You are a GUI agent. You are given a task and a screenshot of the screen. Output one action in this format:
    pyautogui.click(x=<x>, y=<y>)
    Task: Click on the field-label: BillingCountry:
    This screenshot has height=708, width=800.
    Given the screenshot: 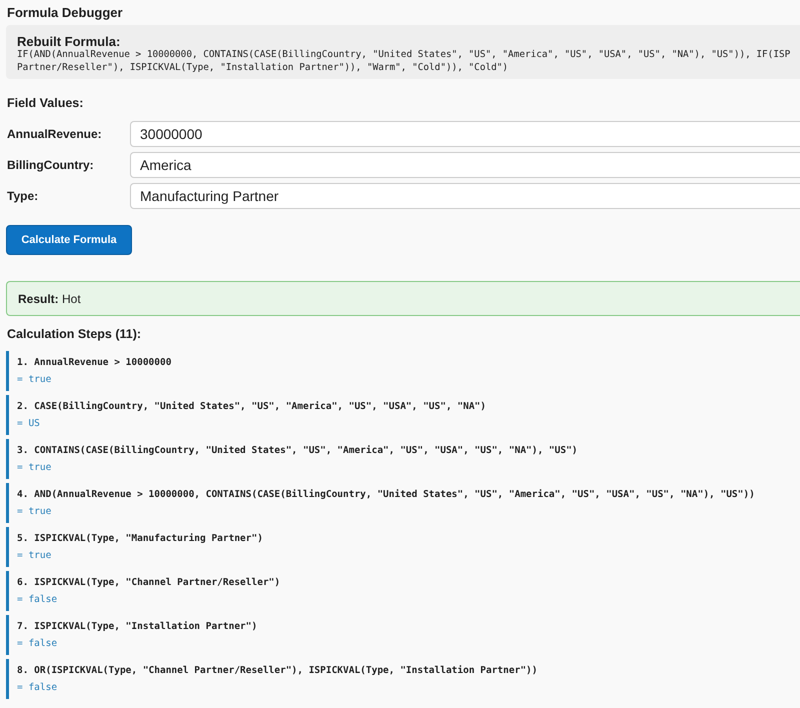 What is the action you would take?
    pyautogui.click(x=50, y=165)
    